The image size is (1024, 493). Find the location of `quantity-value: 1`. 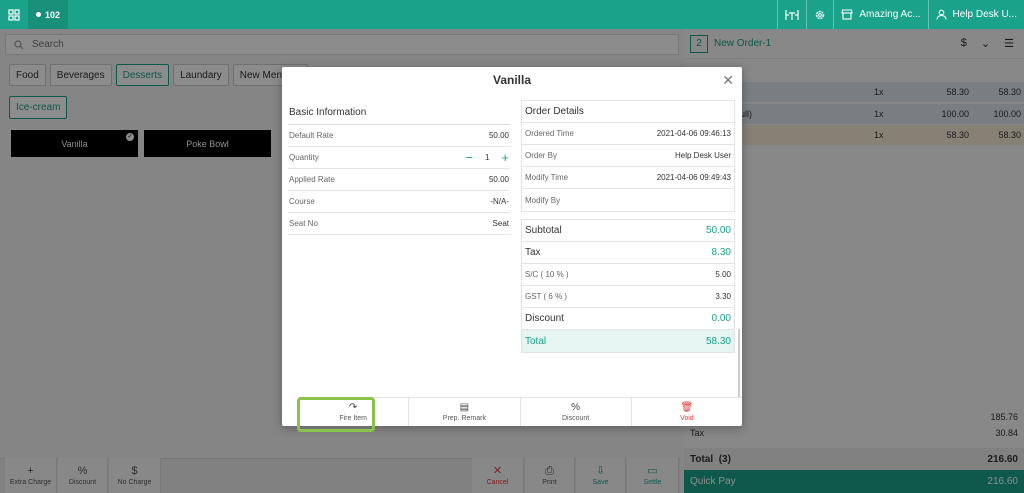

quantity-value: 1 is located at coordinates (487, 157).